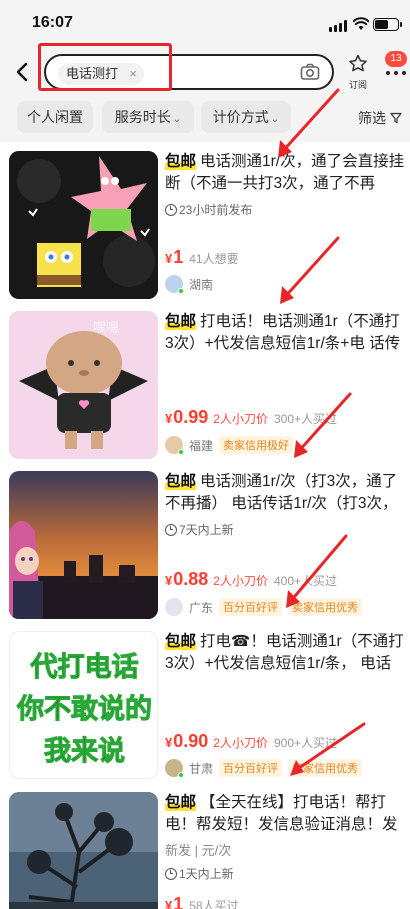 This screenshot has height=909, width=410. What do you see at coordinates (201, 284) in the screenshot?
I see `seller-location: 湖南` at bounding box center [201, 284].